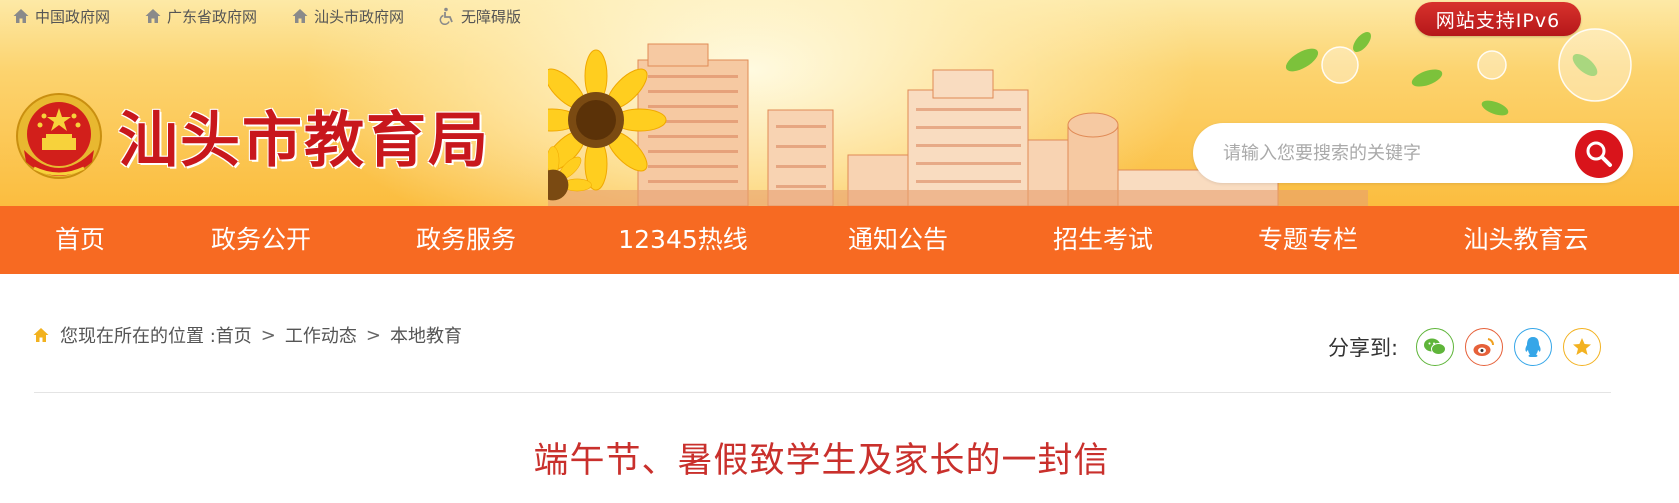 The width and height of the screenshot is (1679, 503). What do you see at coordinates (1308, 240) in the screenshot?
I see `nav-item-special-topics: 专题专栏` at bounding box center [1308, 240].